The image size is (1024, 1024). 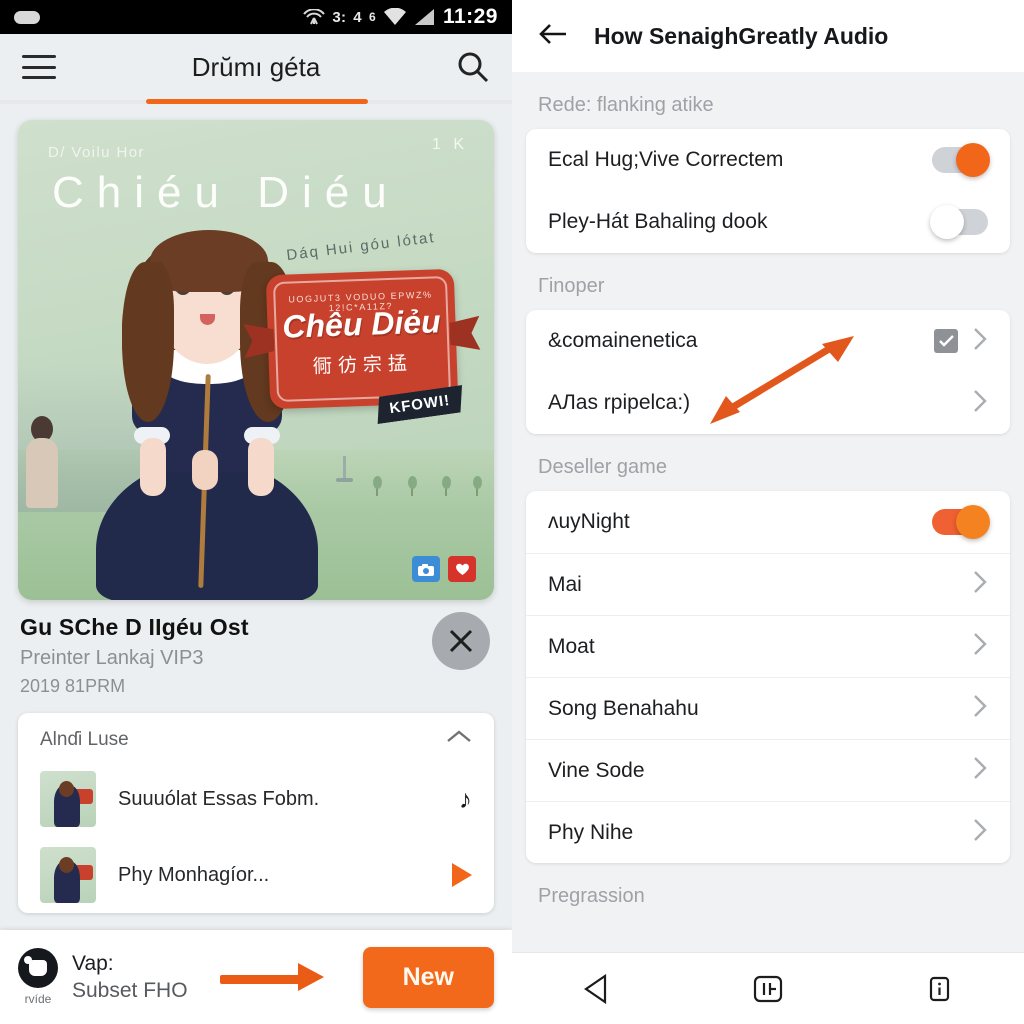 I want to click on app-bar: Drŭmı géta, so click(x=256, y=67).